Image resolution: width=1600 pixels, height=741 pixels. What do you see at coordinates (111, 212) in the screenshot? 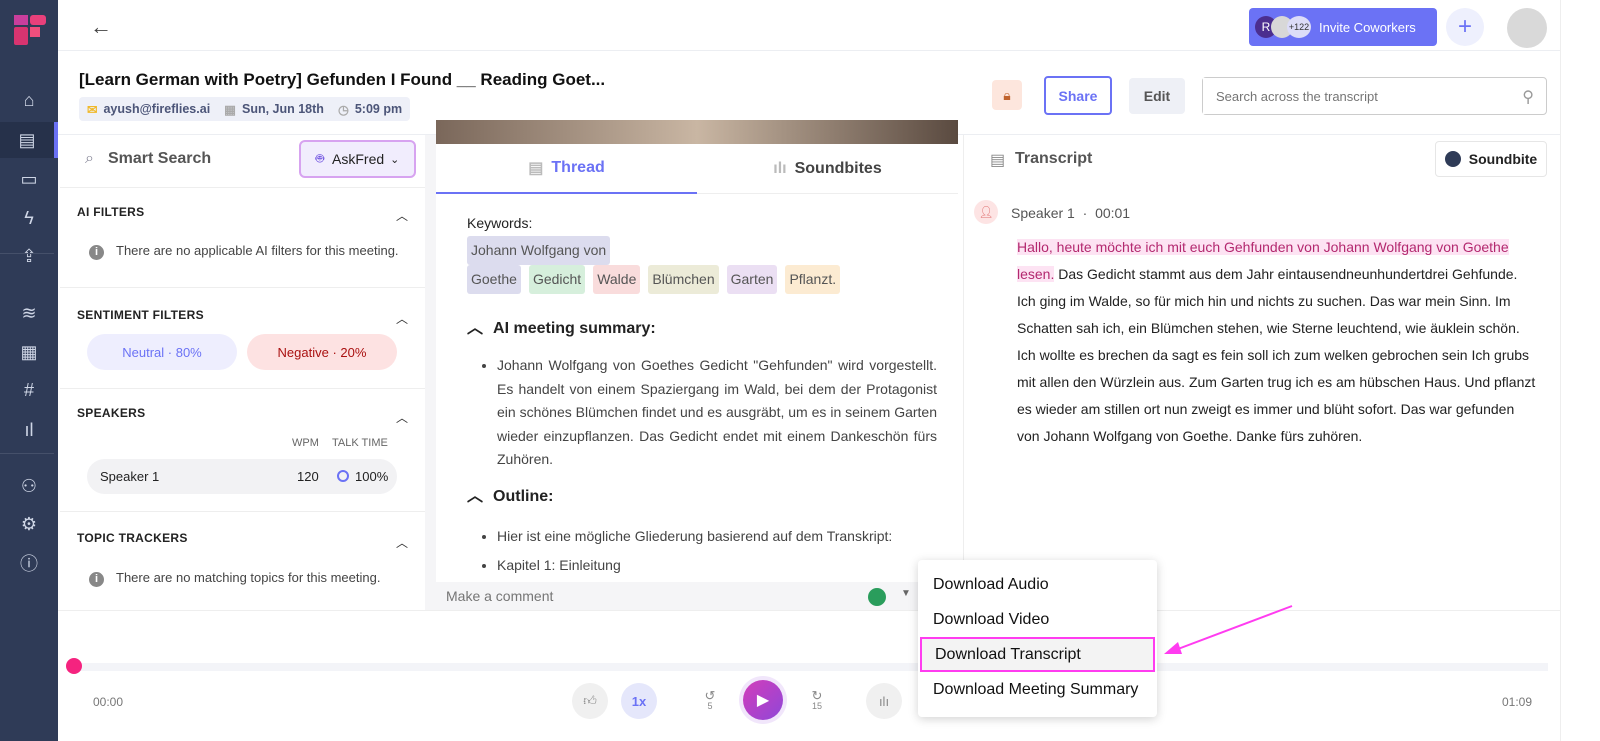
I see `ai-filters-heading: AI FILTERS` at bounding box center [111, 212].